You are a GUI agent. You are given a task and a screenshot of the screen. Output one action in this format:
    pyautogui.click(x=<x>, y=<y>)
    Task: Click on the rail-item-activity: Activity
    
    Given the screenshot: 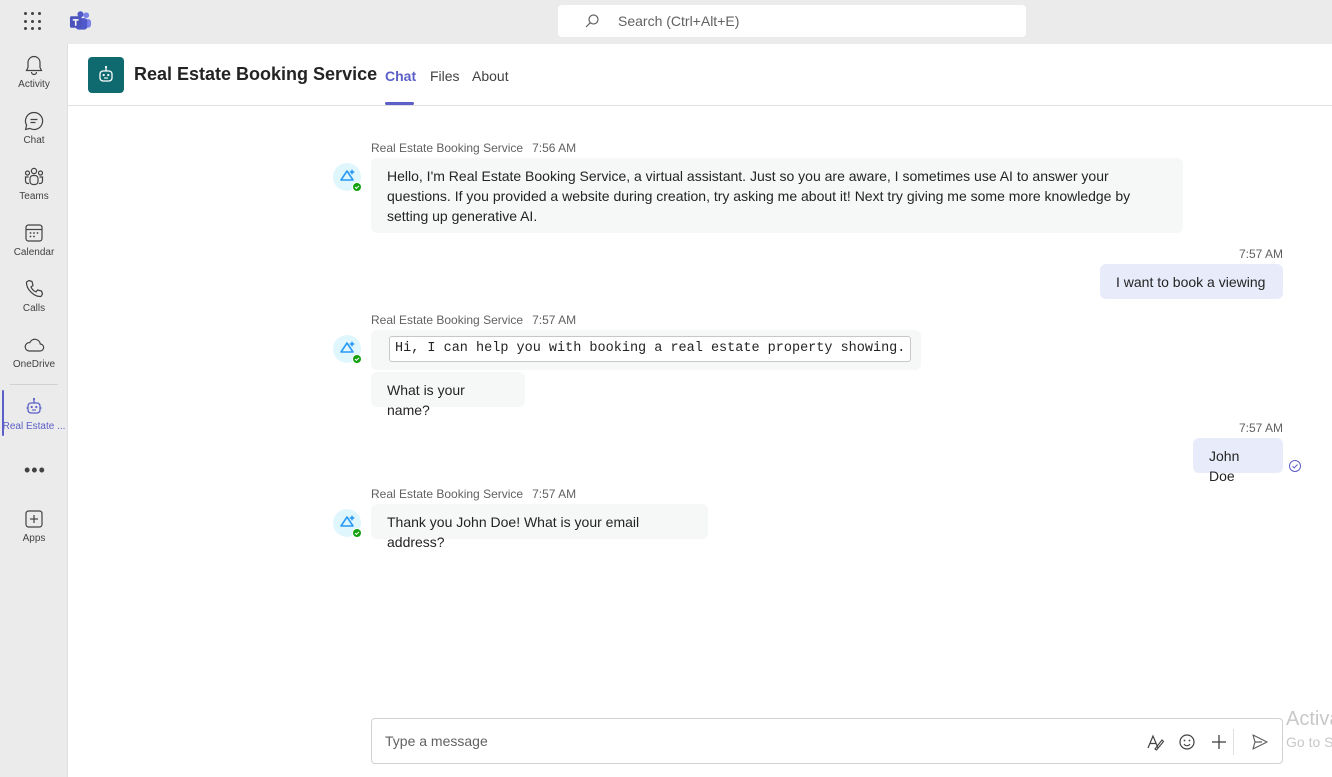 What is the action you would take?
    pyautogui.click(x=34, y=80)
    